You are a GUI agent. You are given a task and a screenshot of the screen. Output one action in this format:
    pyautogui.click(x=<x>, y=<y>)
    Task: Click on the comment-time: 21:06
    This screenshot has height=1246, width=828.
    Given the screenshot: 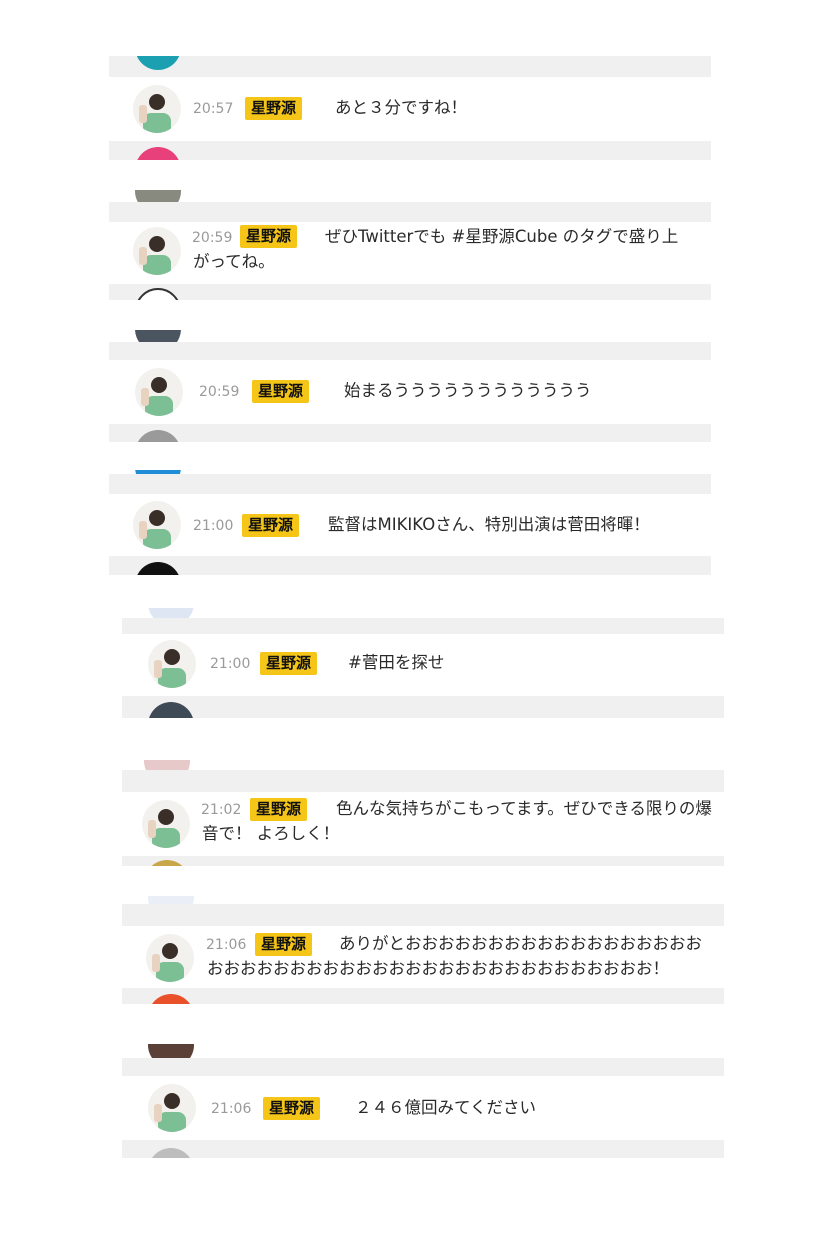 What is the action you would take?
    pyautogui.click(x=231, y=1109)
    